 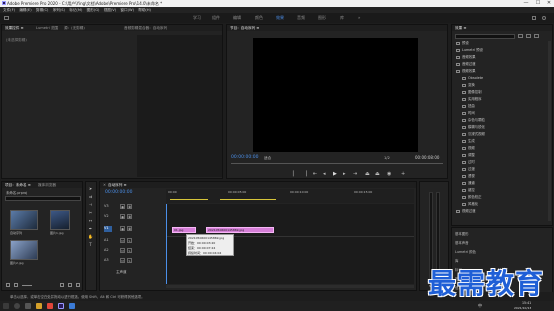 I want to click on extract-icon: ⏏, so click(x=377, y=174).